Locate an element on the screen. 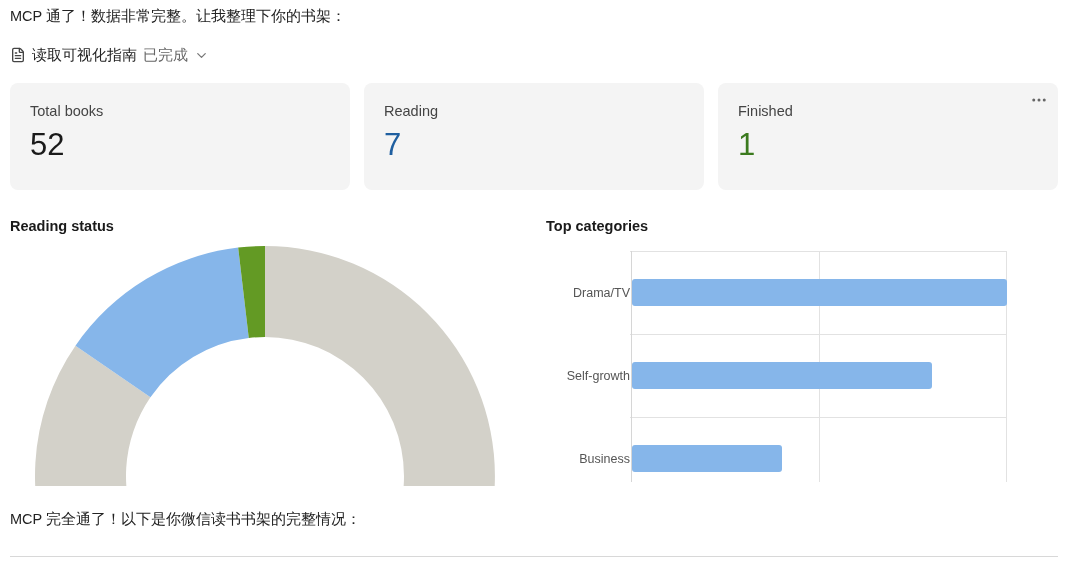 The width and height of the screenshot is (1080, 571). stat-label: Reading is located at coordinates (411, 111).